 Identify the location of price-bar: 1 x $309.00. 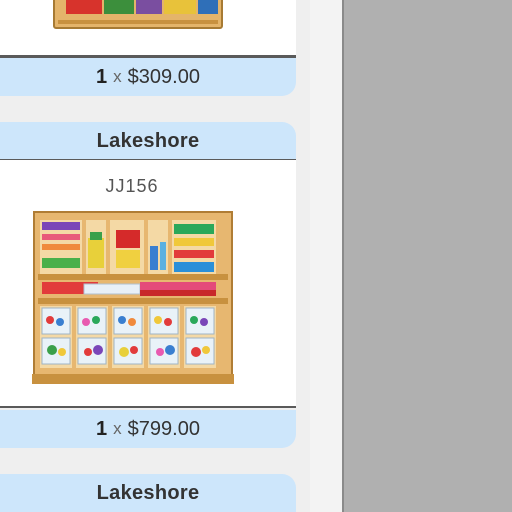
(148, 77).